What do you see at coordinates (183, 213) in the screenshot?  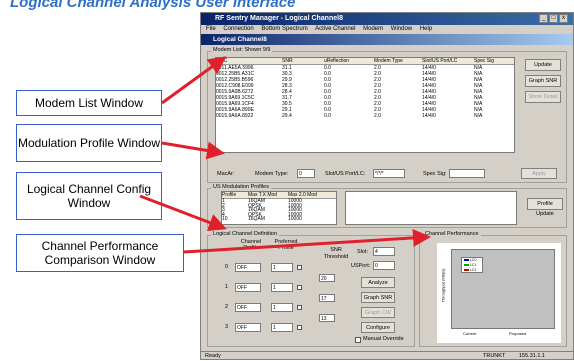 I see `arrow-lc-config` at bounding box center [183, 213].